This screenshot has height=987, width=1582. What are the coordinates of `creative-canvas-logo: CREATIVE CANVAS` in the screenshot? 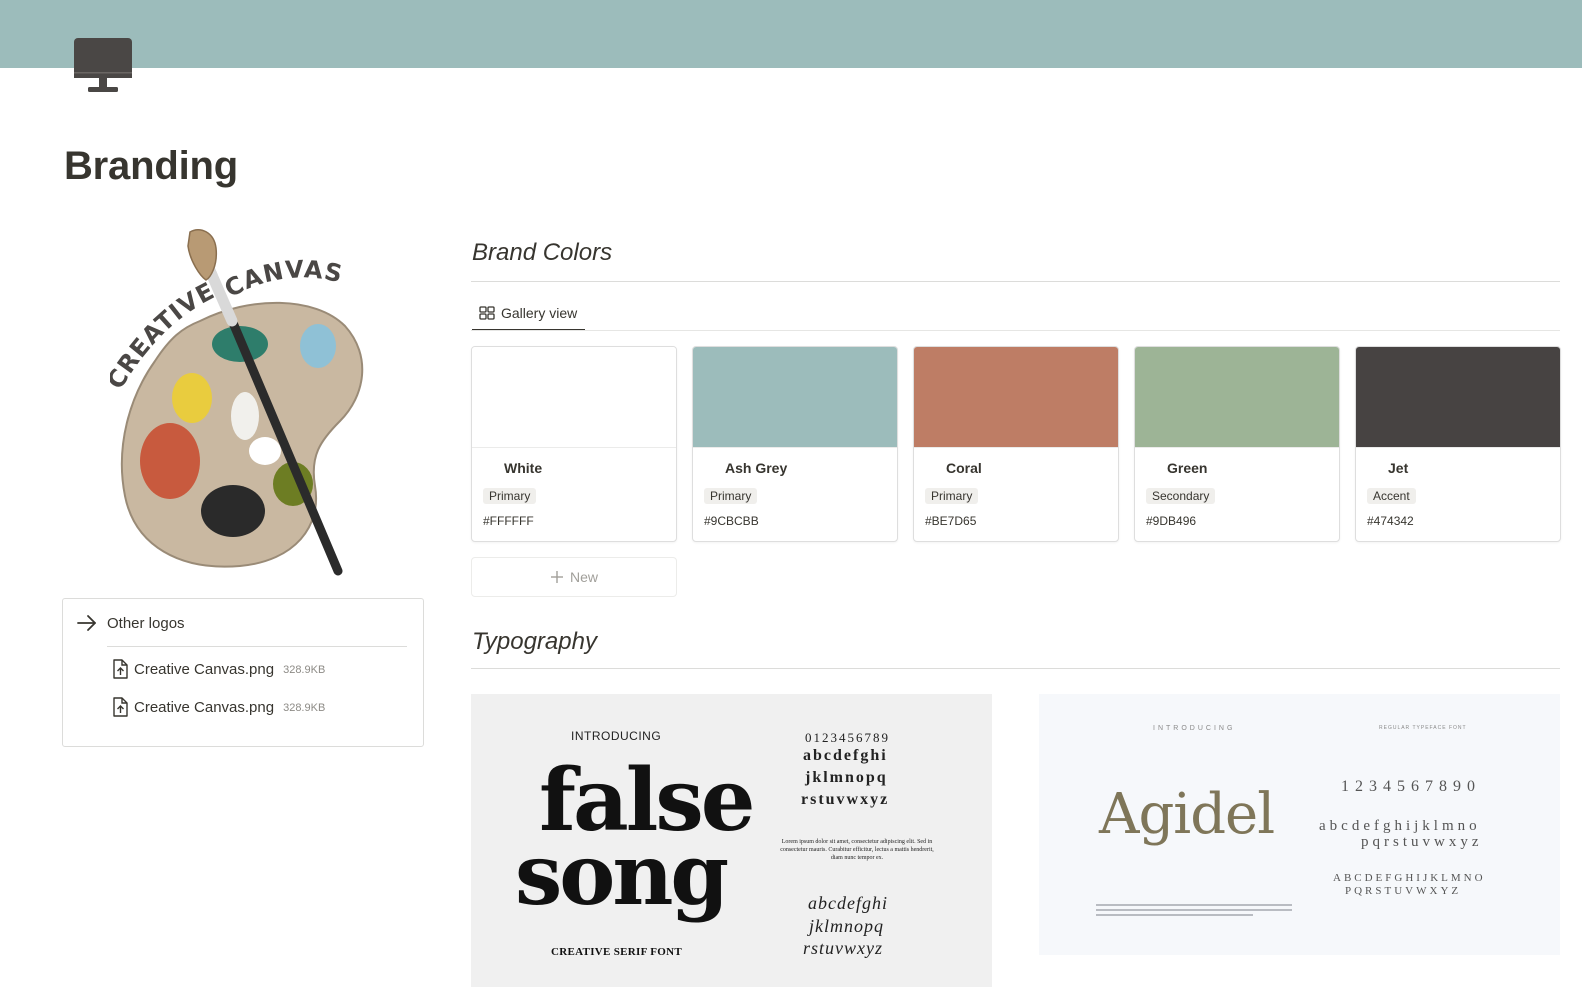 It's located at (235, 401).